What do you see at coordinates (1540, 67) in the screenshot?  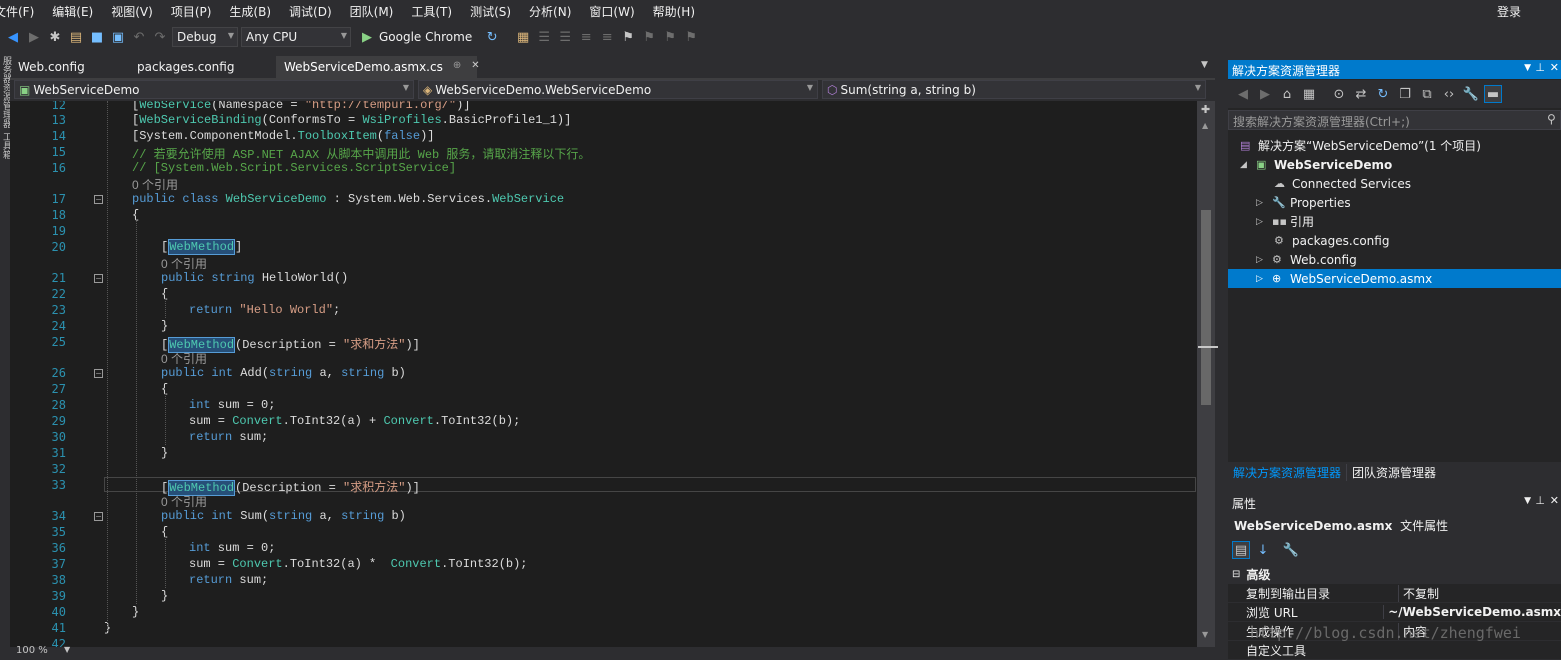 I see `pin-icon: ⊥` at bounding box center [1540, 67].